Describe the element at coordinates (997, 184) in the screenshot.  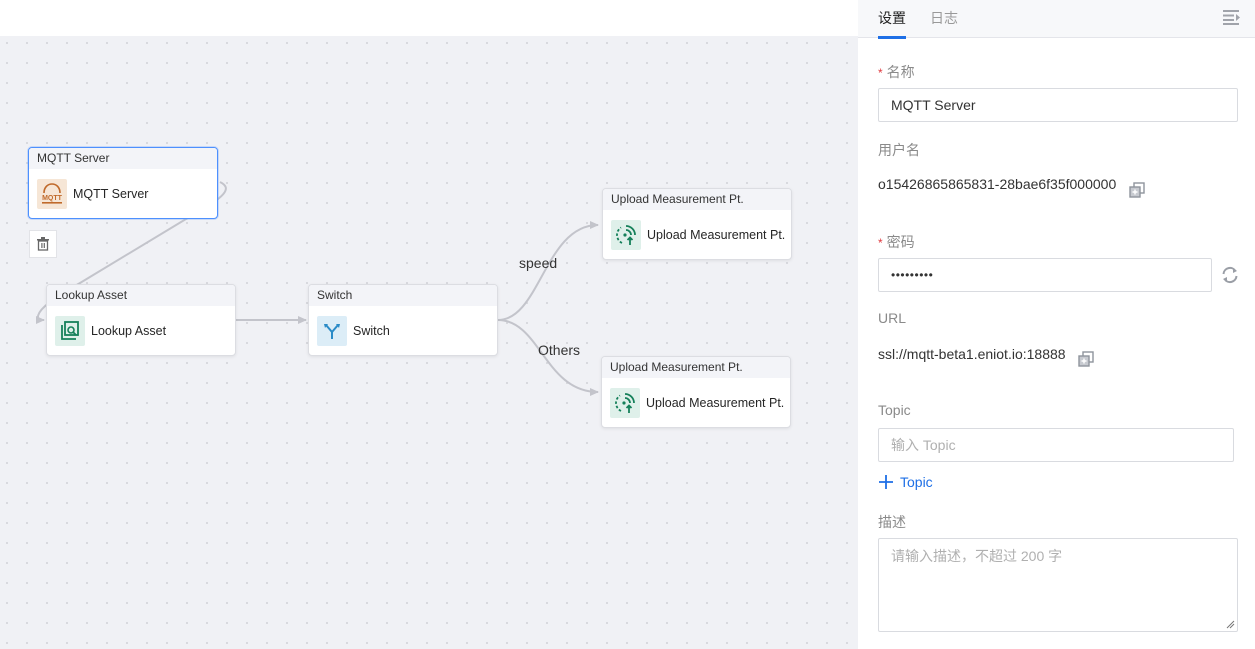
I see `username-value: o15426865865831-28bae6f35f000000` at that location.